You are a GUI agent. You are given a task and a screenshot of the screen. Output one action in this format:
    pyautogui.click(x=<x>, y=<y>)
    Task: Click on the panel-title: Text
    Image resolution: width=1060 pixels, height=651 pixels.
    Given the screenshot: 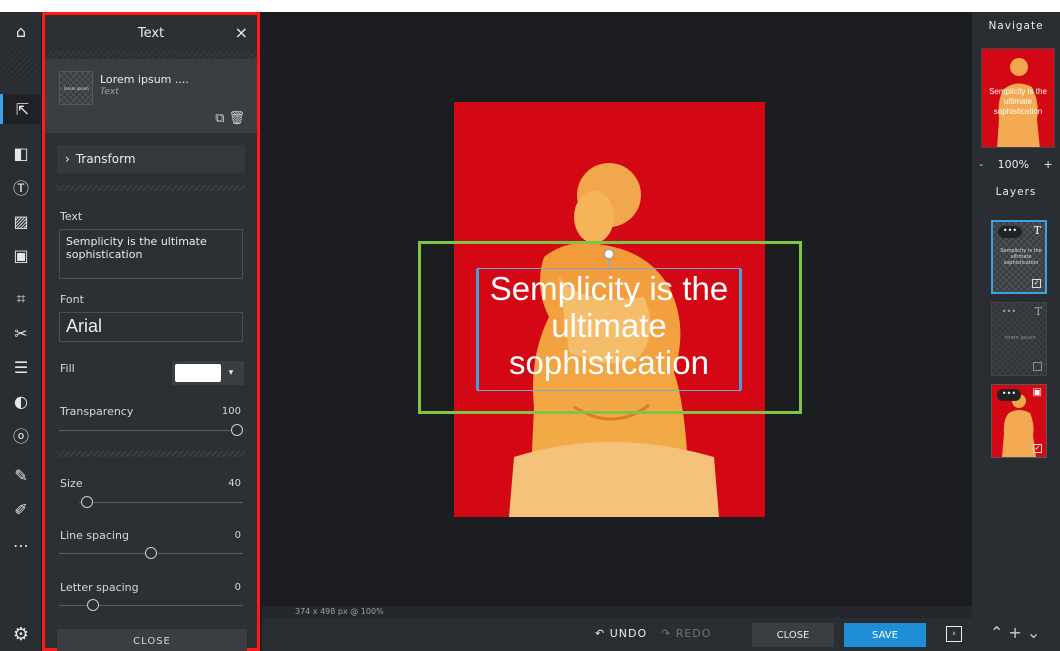 What is the action you would take?
    pyautogui.click(x=151, y=33)
    